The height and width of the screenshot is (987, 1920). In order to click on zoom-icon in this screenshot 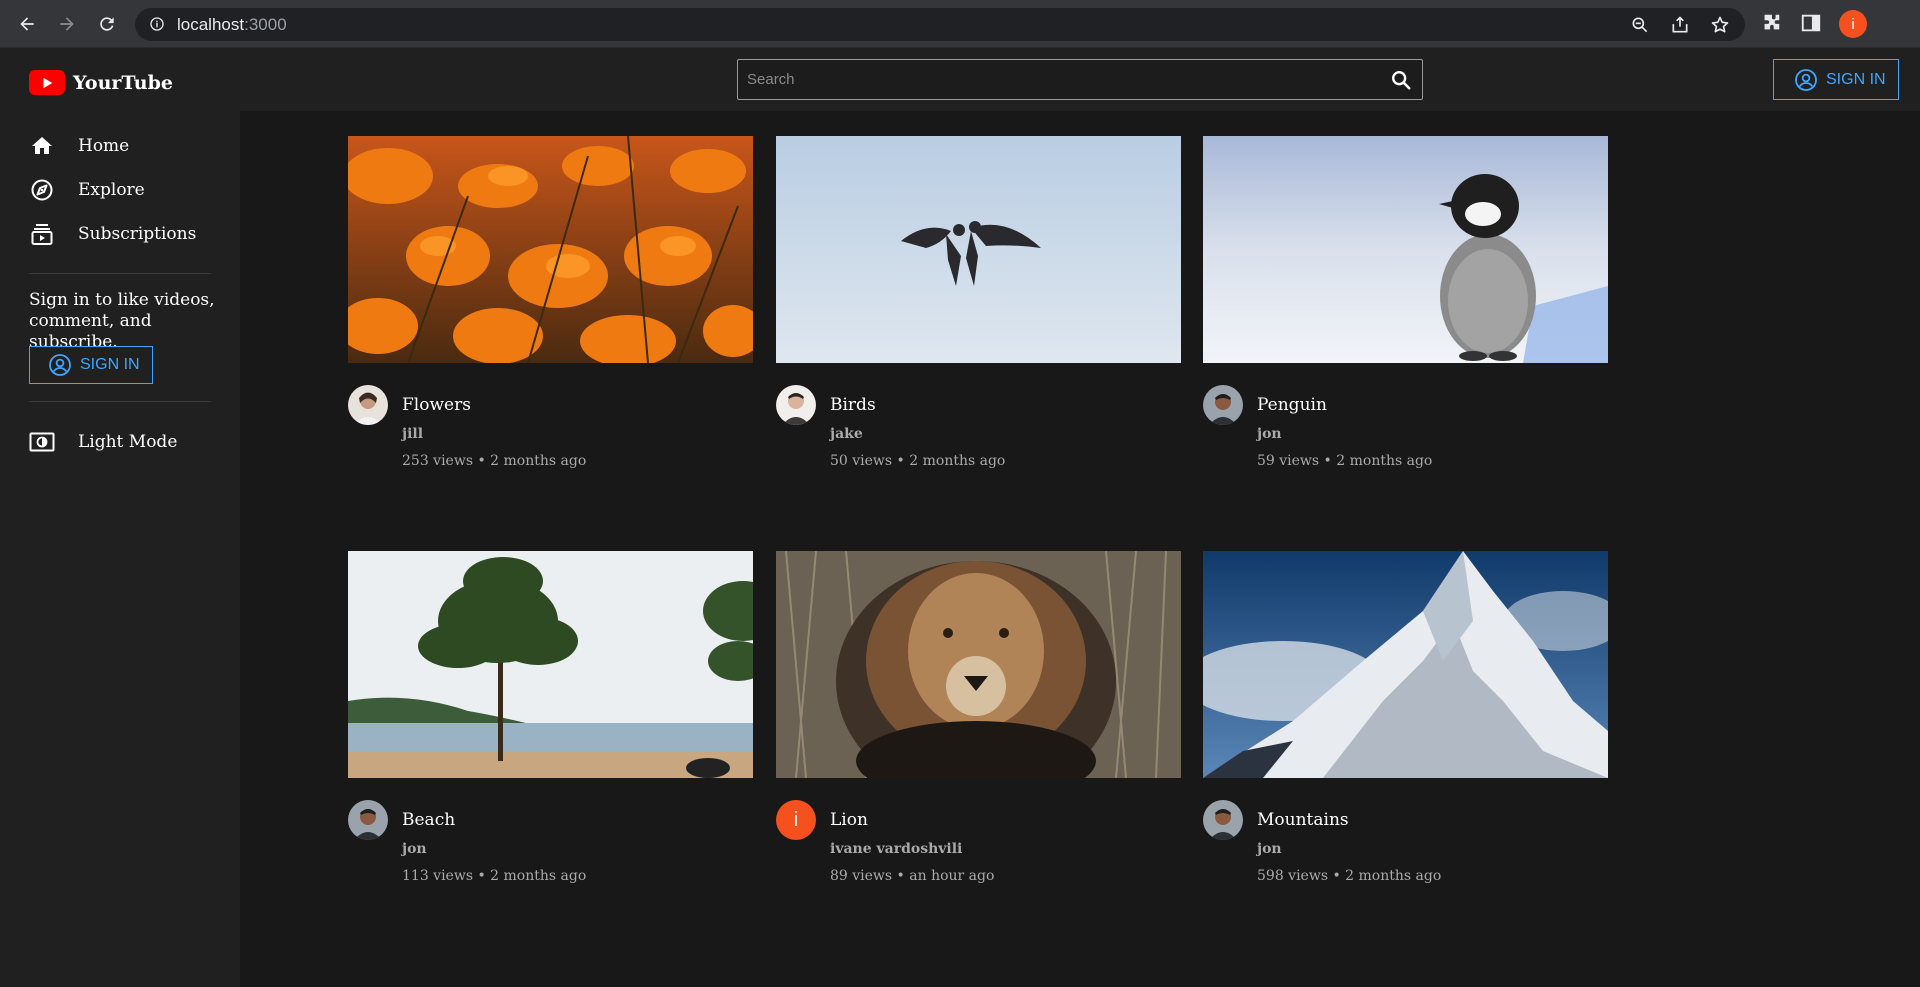, I will do `click(1640, 25)`.